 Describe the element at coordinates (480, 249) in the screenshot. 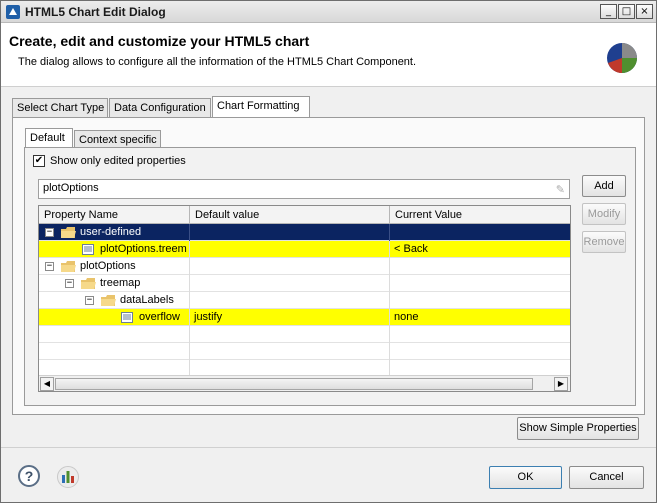

I see `current-value-cell: < Back` at that location.